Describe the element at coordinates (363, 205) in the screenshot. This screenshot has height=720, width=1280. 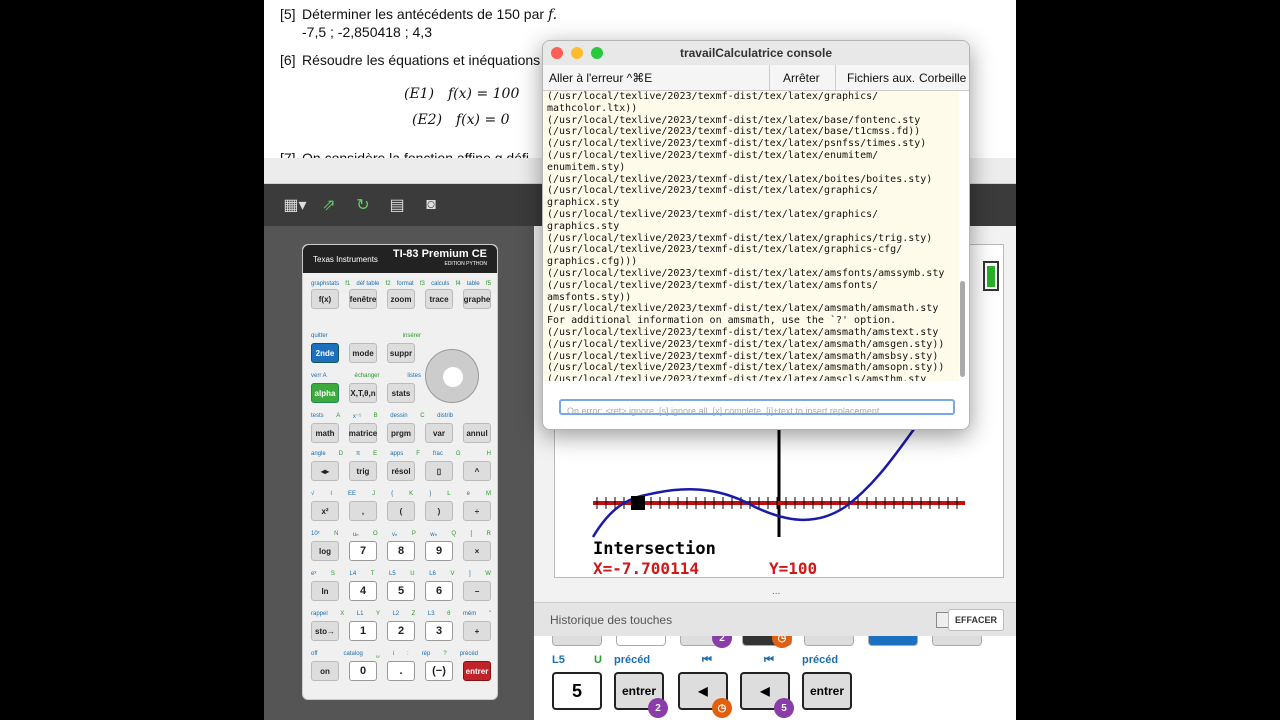
I see `rotate-icon: ↻` at that location.